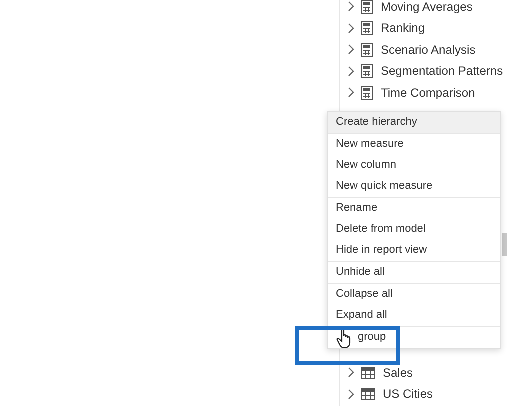  What do you see at coordinates (414, 229) in the screenshot?
I see `menu-item: Delete from model` at bounding box center [414, 229].